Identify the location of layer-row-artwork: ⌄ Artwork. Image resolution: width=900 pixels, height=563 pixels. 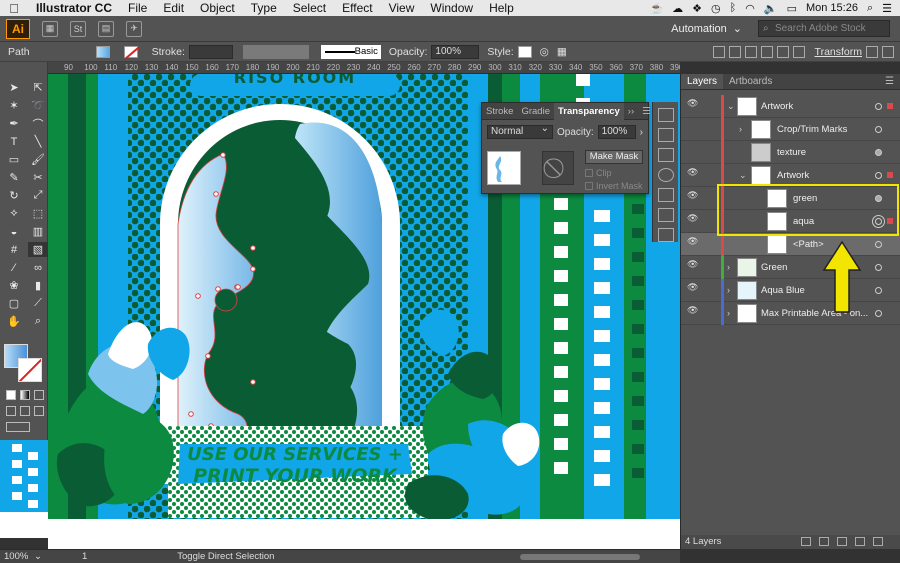
(790, 106).